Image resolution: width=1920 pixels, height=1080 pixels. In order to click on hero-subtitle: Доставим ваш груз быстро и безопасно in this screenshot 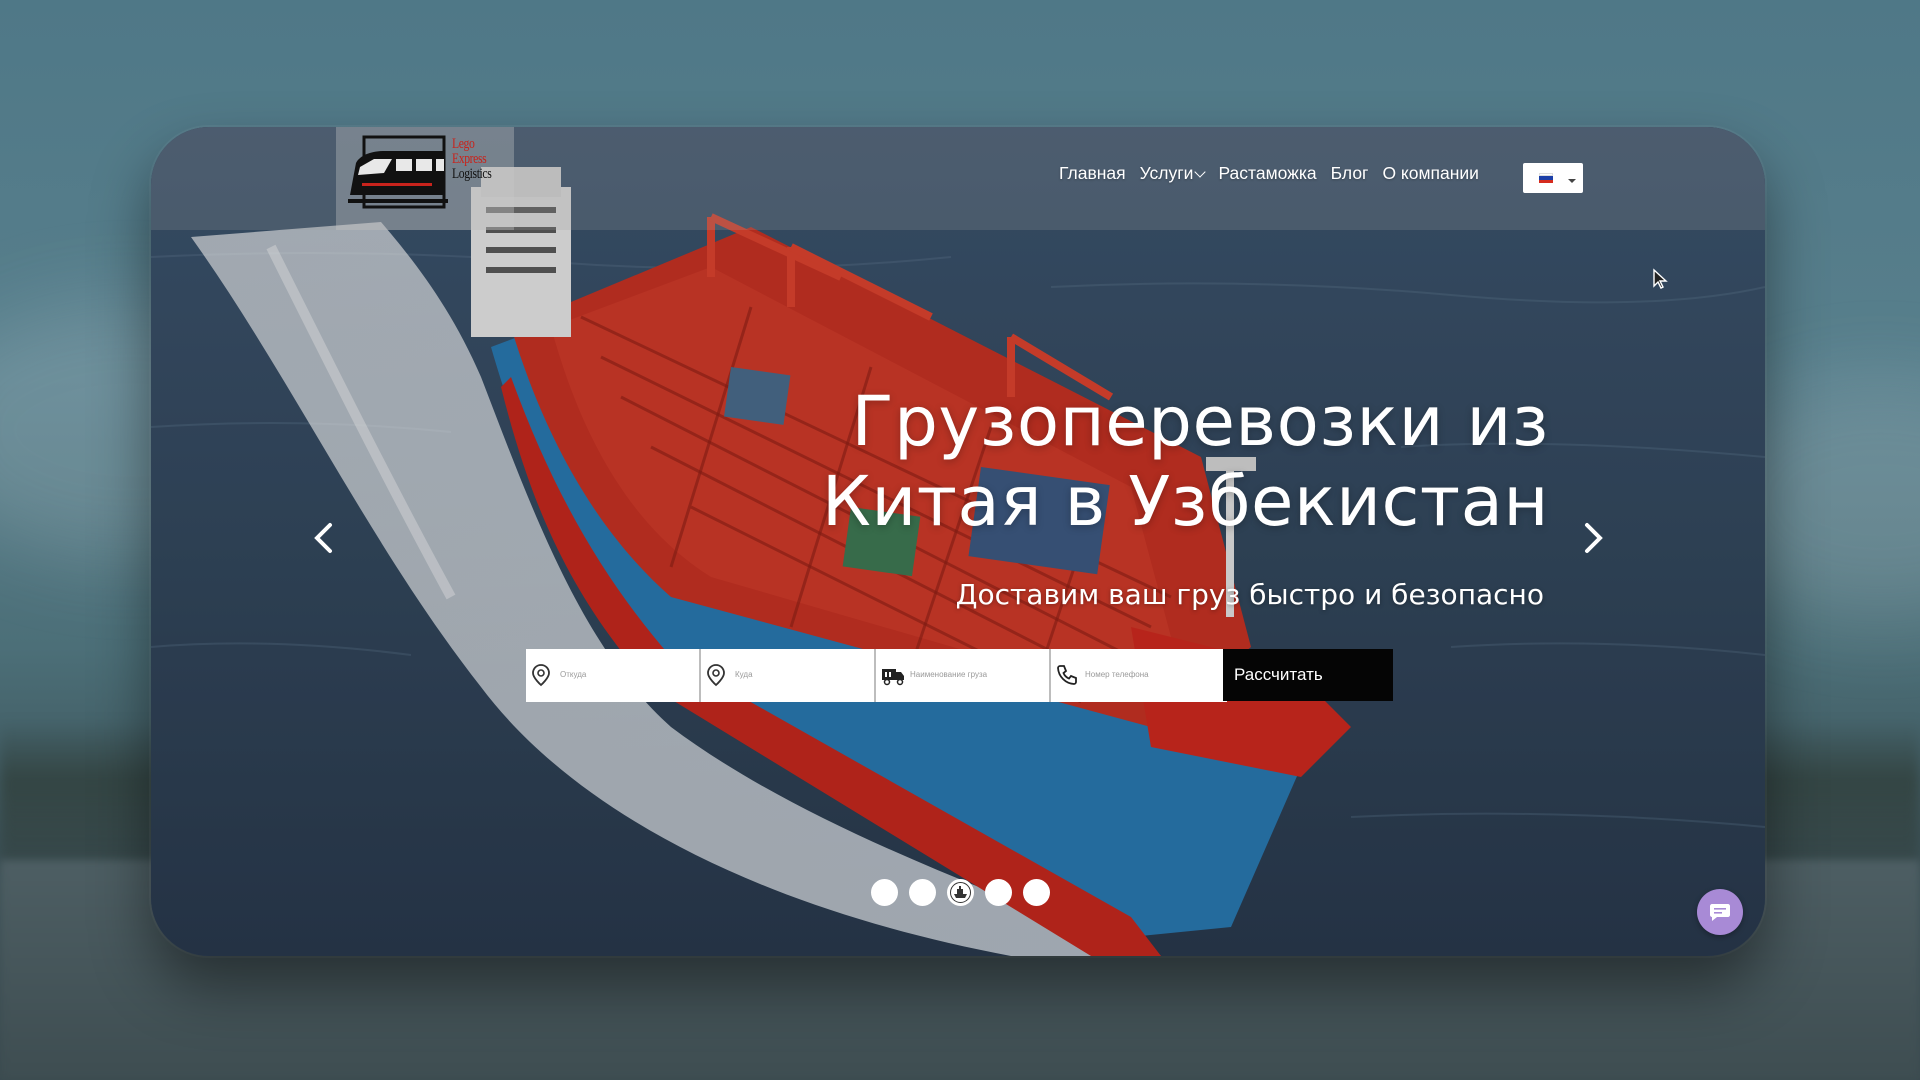, I will do `click(1249, 594)`.